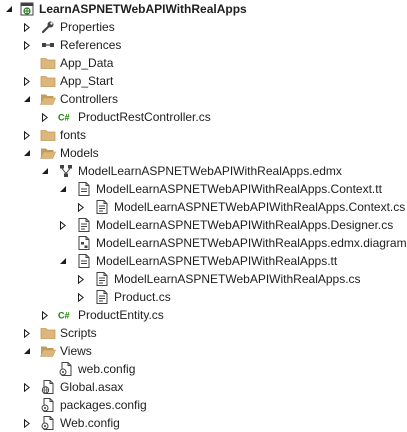  I want to click on tree-item-label: Scripts, so click(78, 333).